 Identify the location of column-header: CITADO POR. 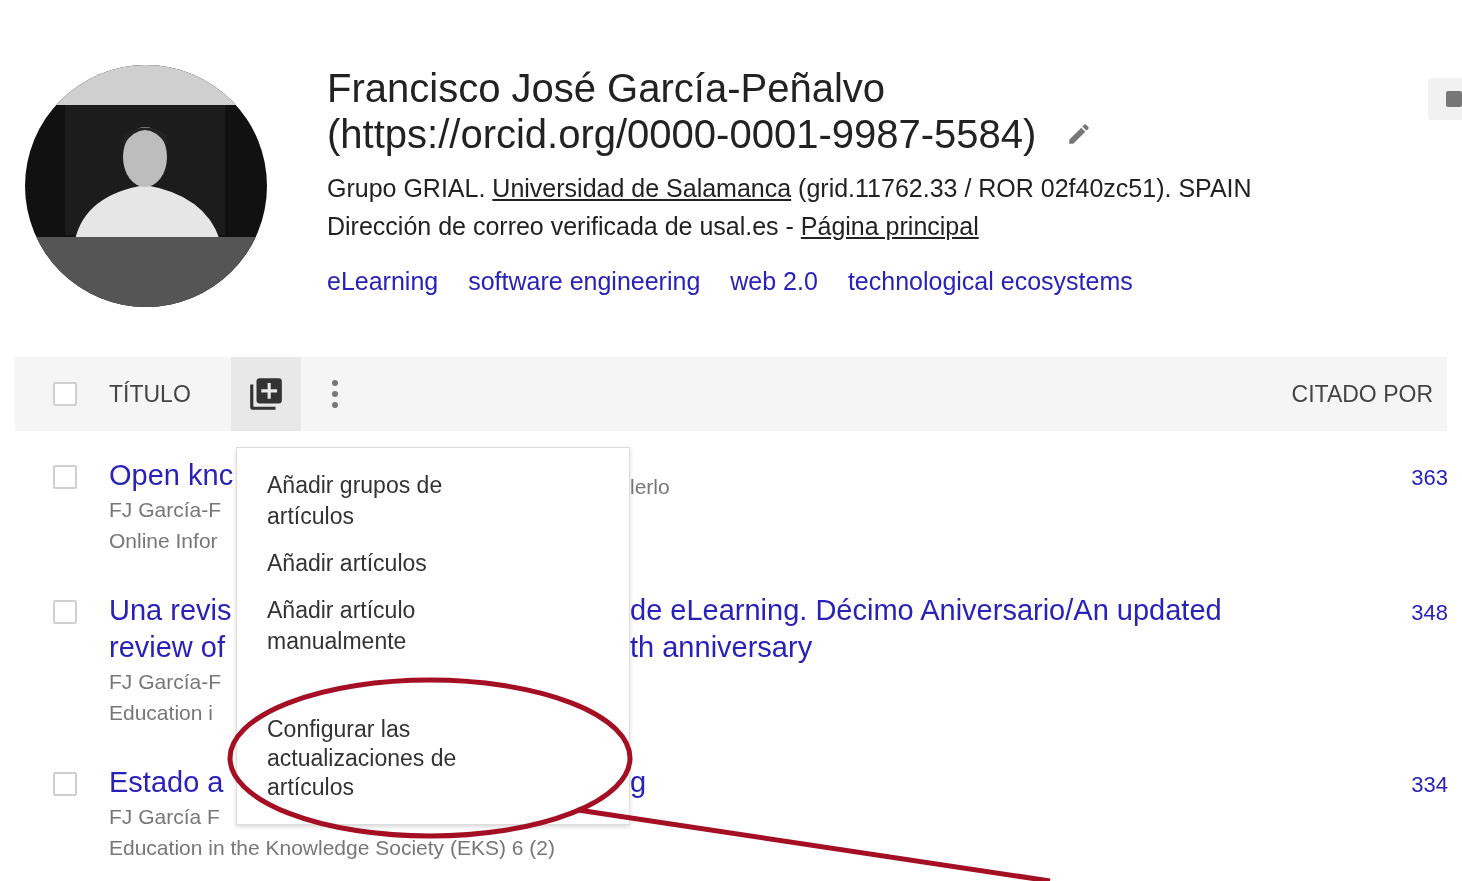
(1362, 394).